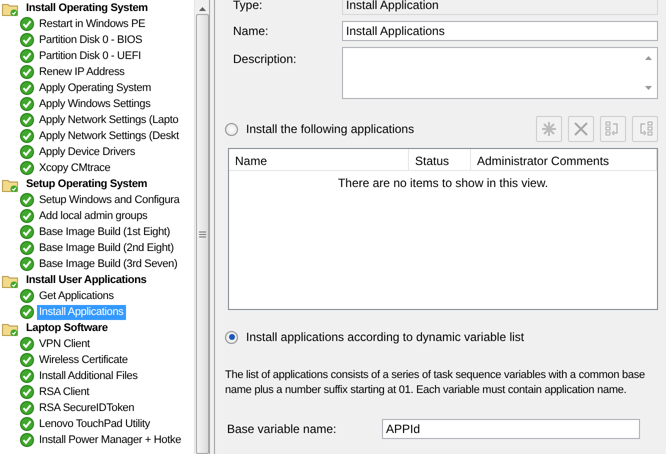 The height and width of the screenshot is (454, 666). Describe the element at coordinates (87, 184) in the screenshot. I see `tree-group-item: Setup Operating System` at that location.